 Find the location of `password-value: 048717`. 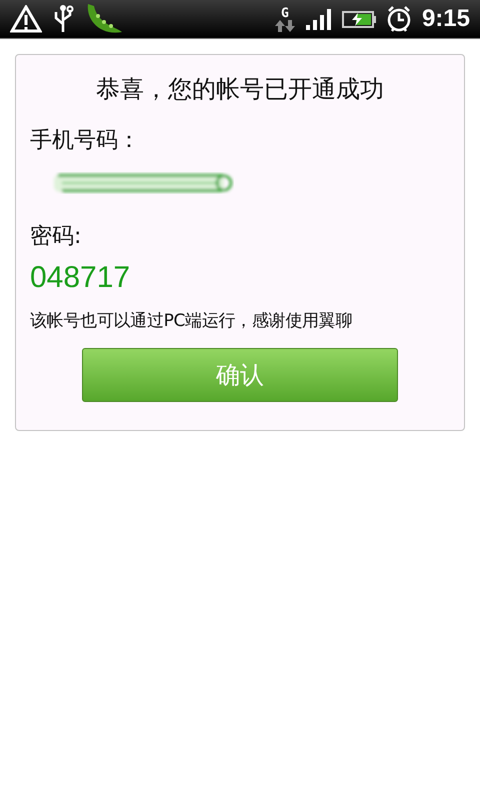

password-value: 048717 is located at coordinates (81, 278).